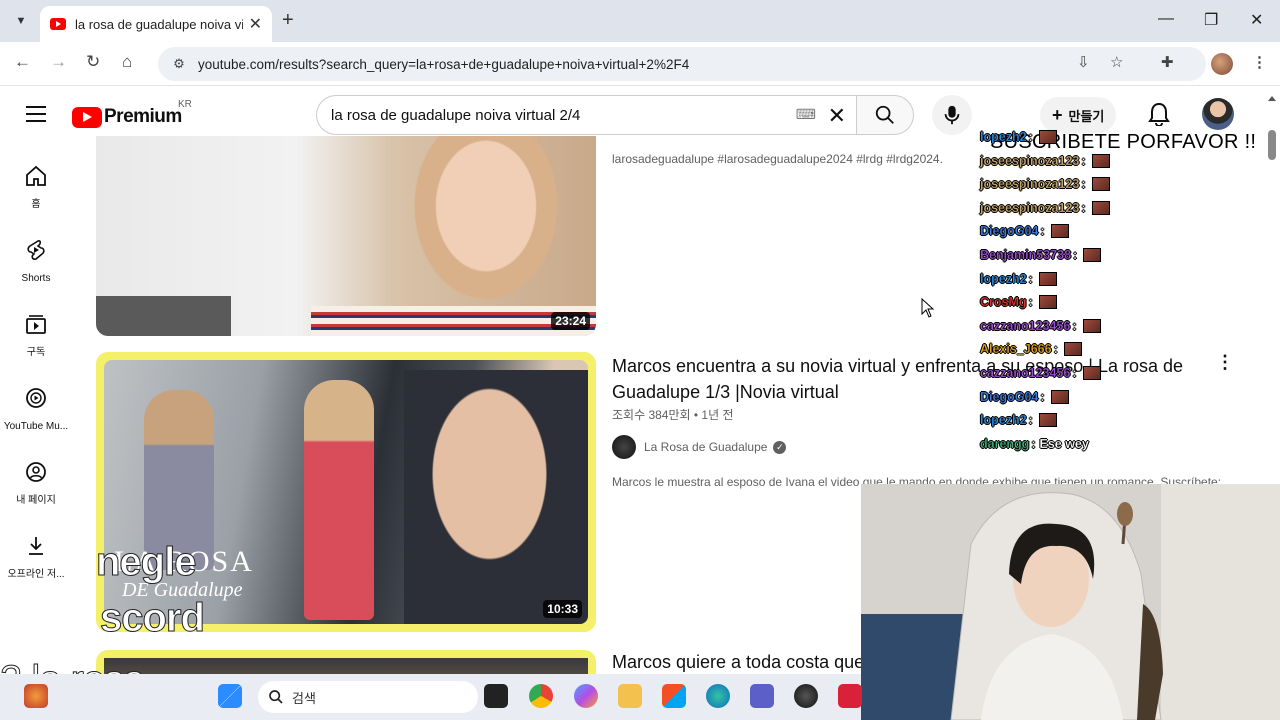  What do you see at coordinates (674, 696) in the screenshot?
I see `microsoft-store-icon` at bounding box center [674, 696].